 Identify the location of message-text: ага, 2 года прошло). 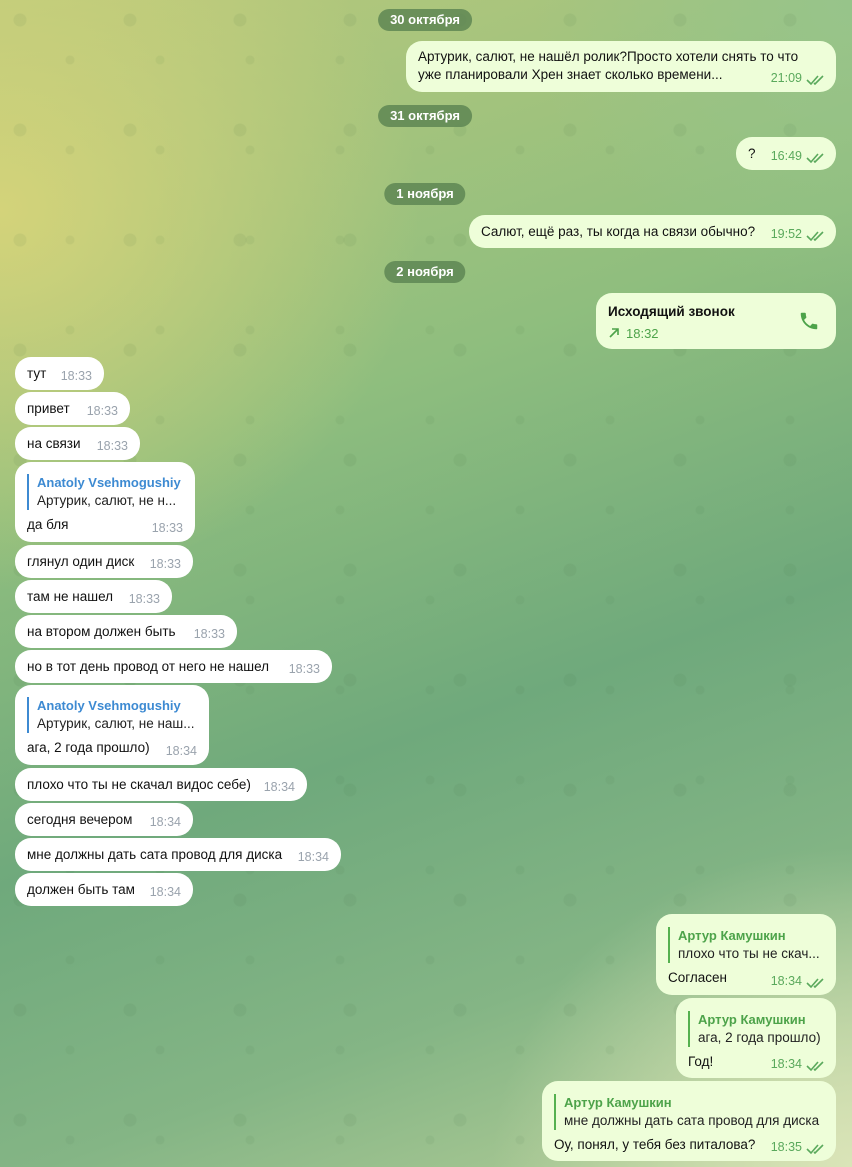
(88, 747).